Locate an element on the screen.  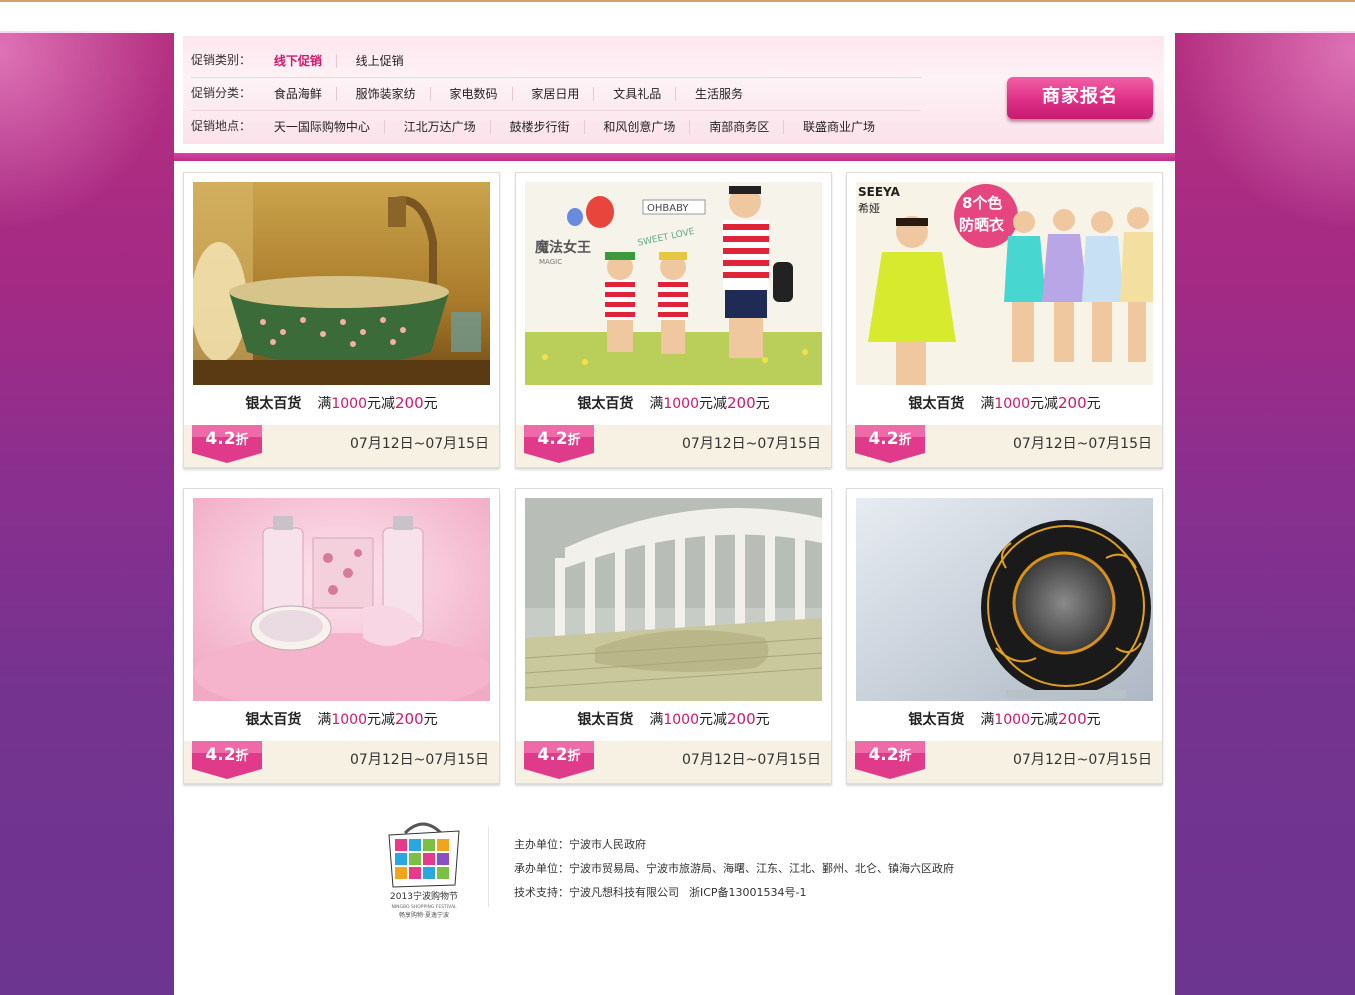
logo-year-text: 2013宁波购物节 is located at coordinates (424, 896).